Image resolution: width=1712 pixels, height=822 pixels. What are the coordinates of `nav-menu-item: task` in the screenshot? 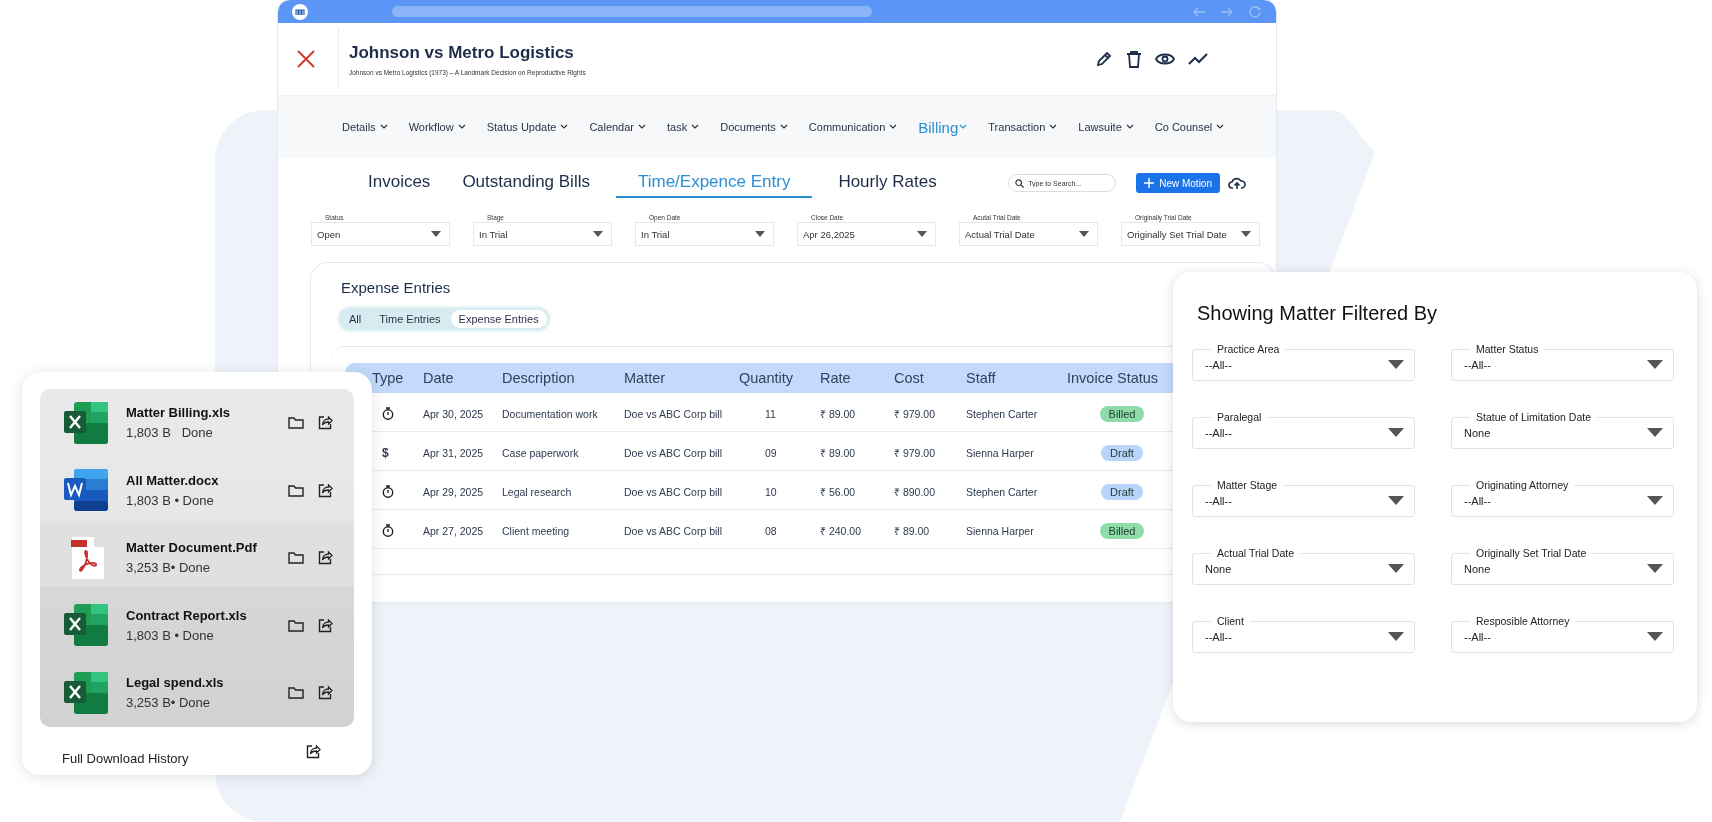 It's located at (683, 127).